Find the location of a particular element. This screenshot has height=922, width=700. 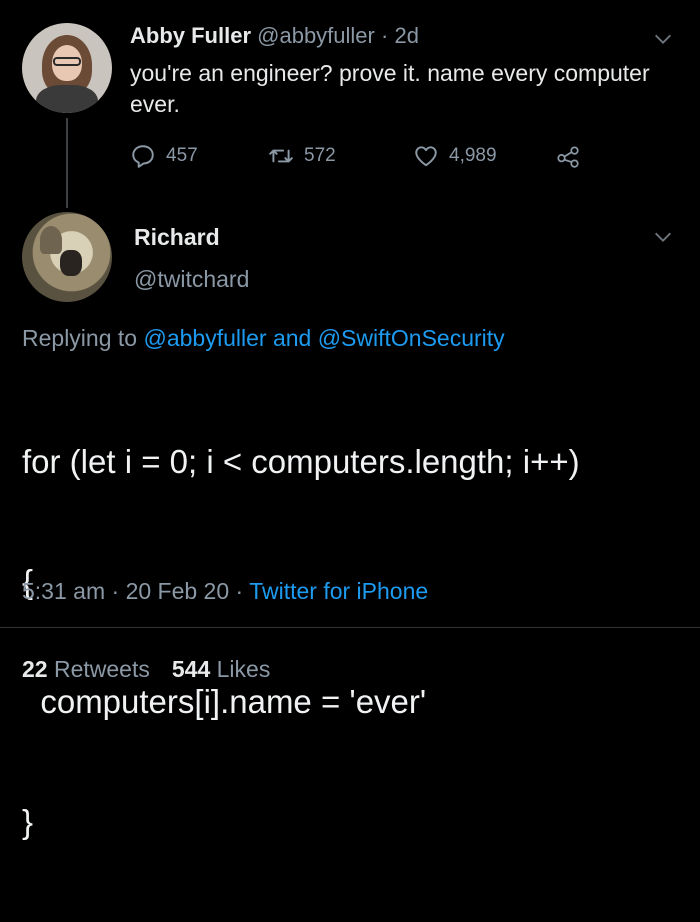

retweet-count: 572 is located at coordinates (320, 155).